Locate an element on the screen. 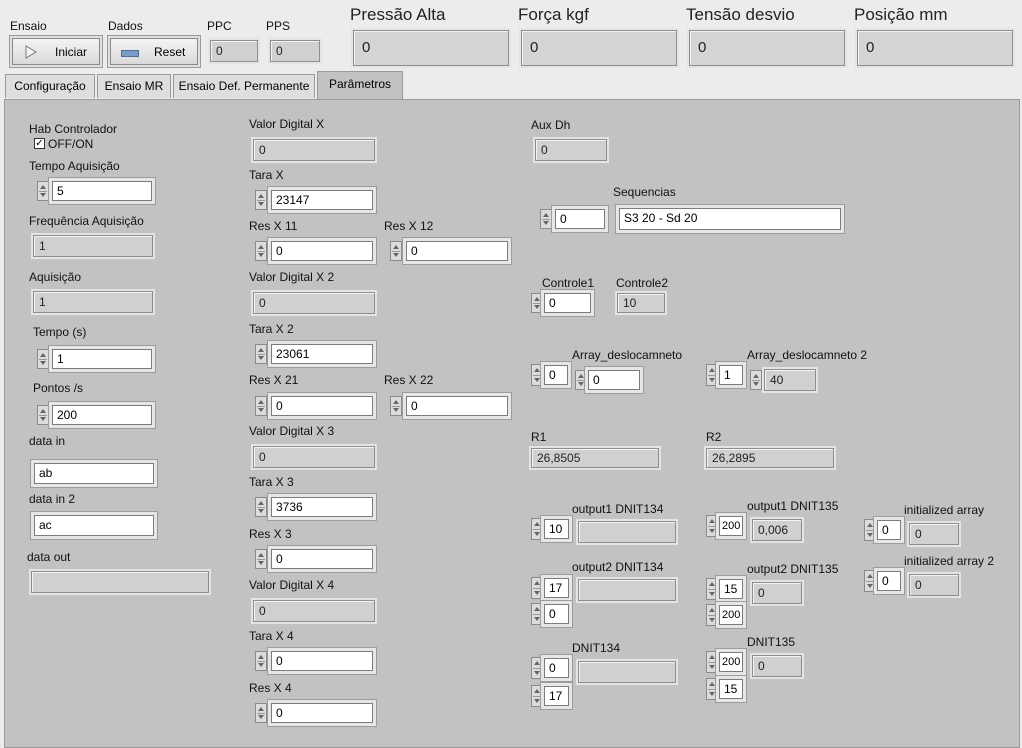 Image resolution: width=1022 pixels, height=748 pixels. tab-configuracao: Configuração is located at coordinates (50, 86).